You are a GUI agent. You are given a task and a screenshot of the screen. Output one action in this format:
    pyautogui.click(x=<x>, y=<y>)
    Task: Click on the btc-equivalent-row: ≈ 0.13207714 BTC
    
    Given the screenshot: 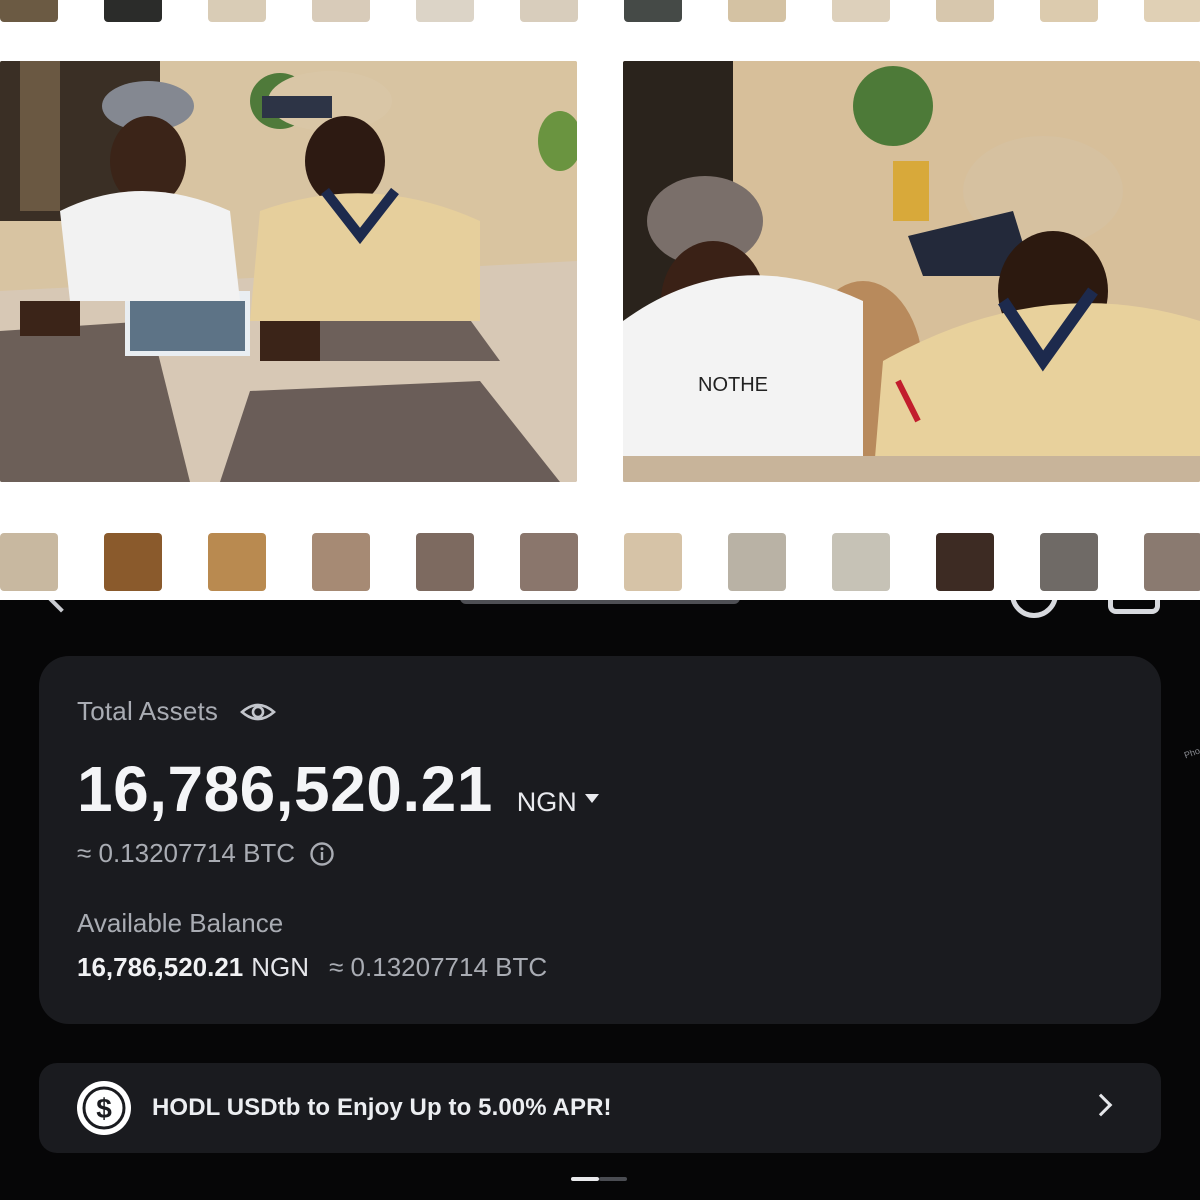 What is the action you would take?
    pyautogui.click(x=206, y=853)
    